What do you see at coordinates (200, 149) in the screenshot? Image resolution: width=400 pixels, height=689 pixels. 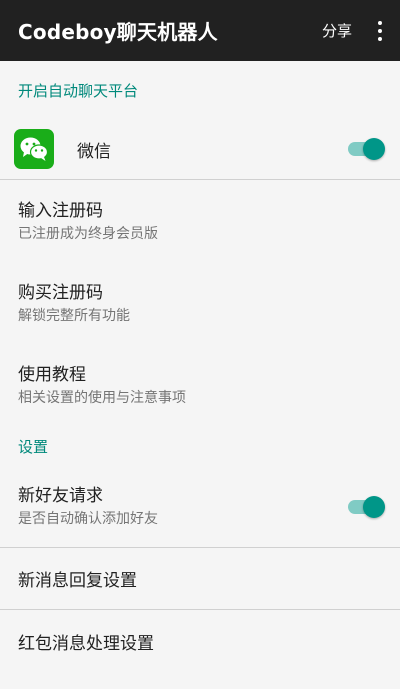 I see `wechat-row: 微信` at bounding box center [200, 149].